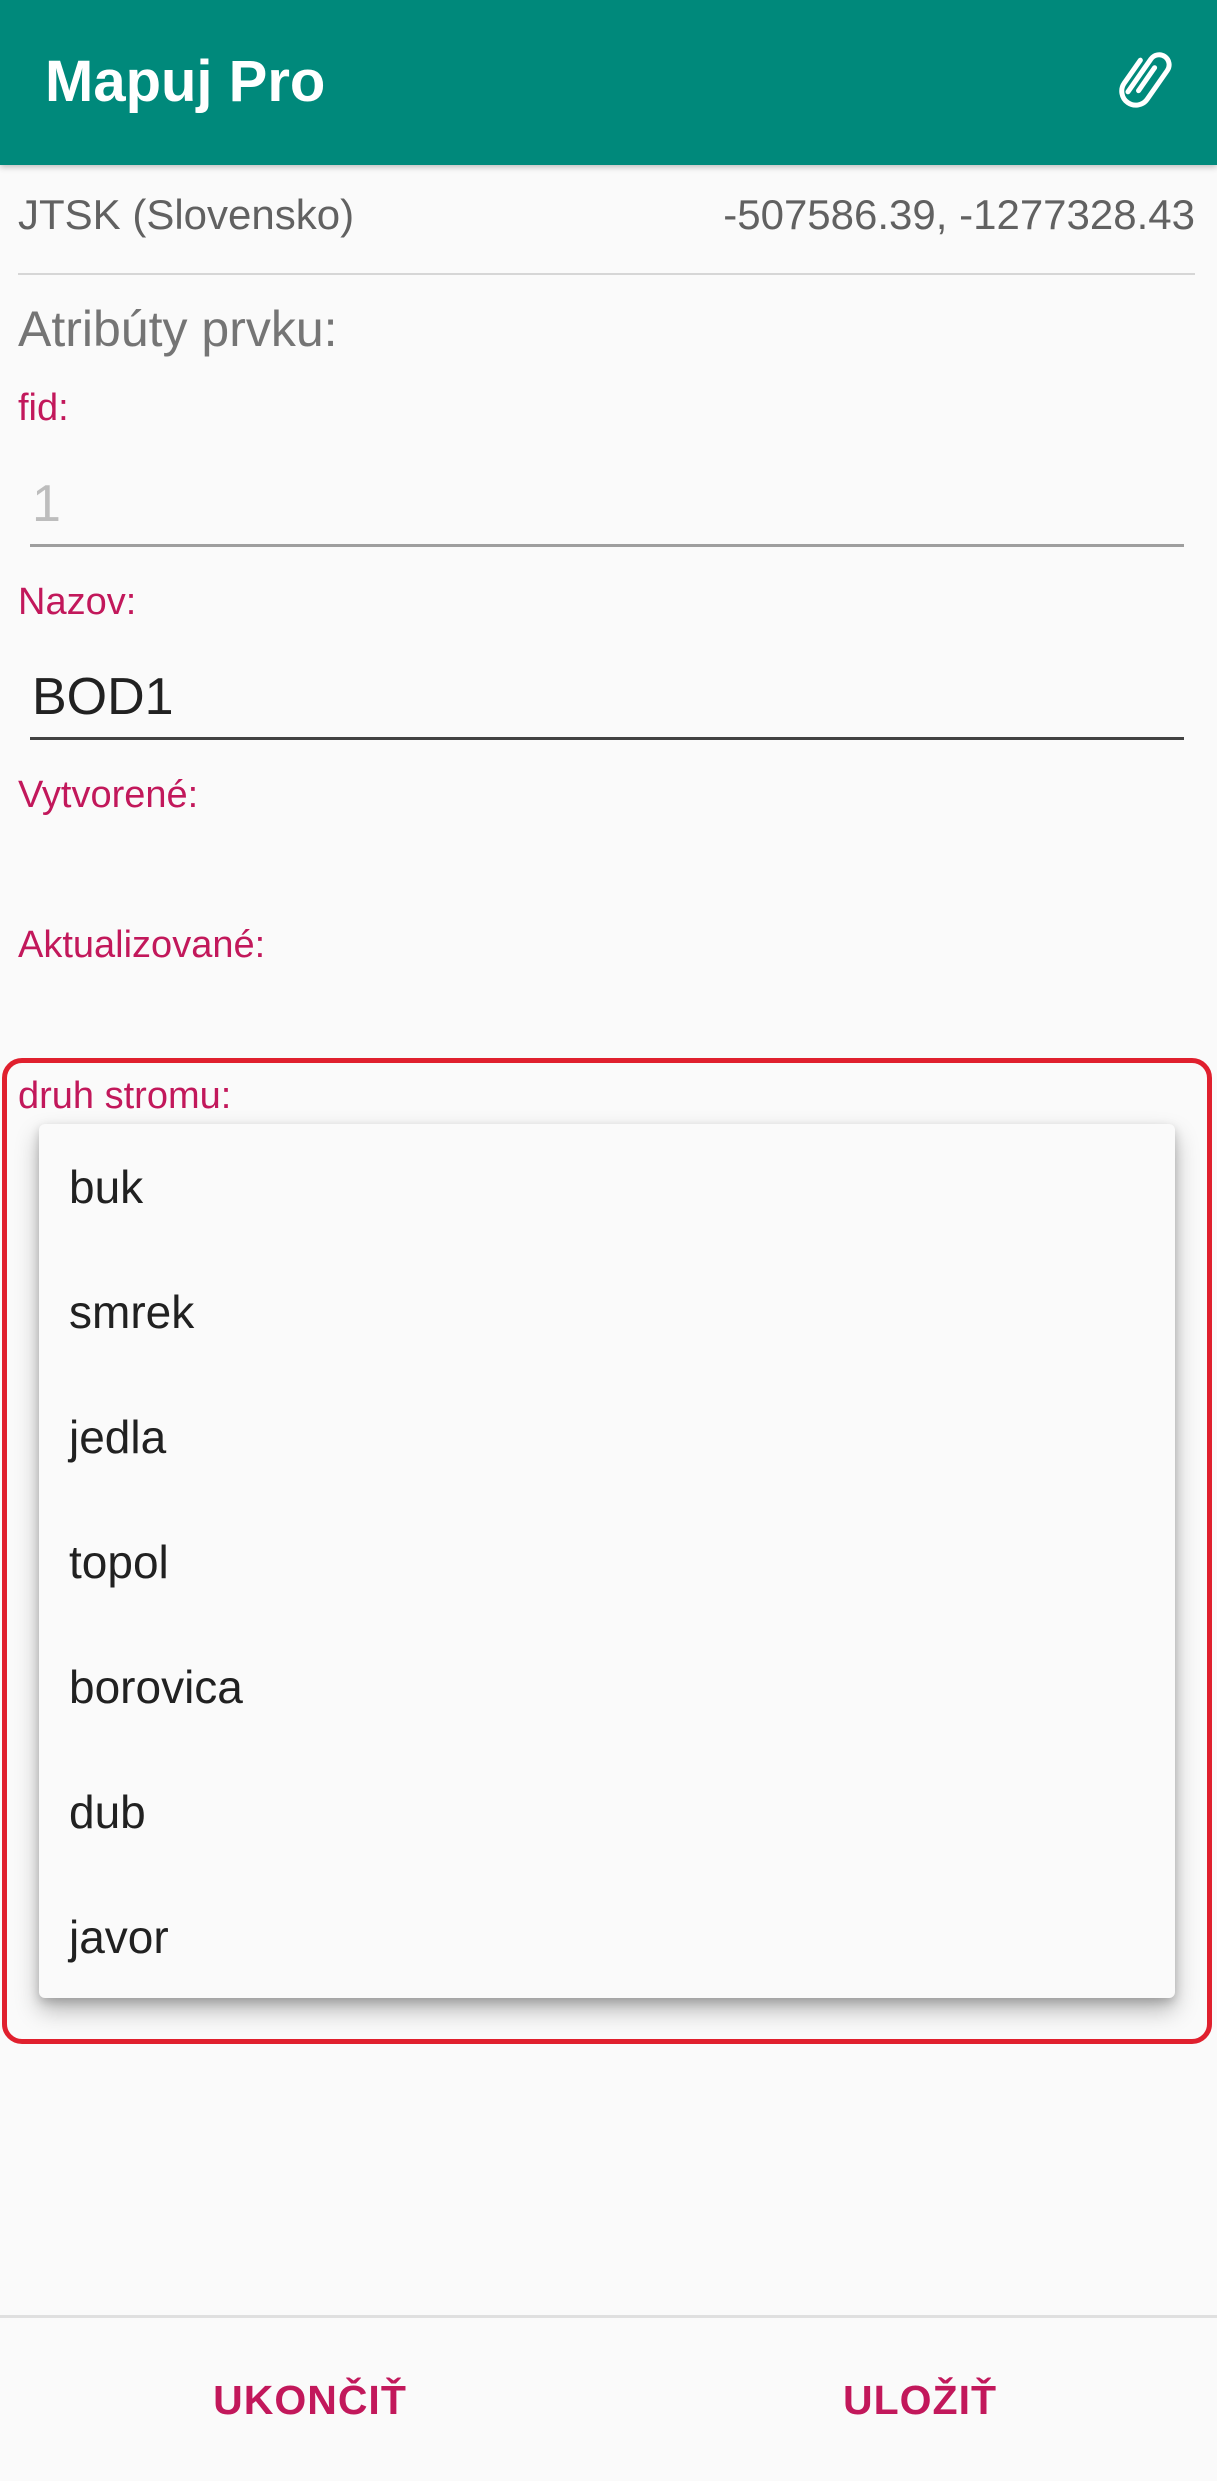 This screenshot has width=1217, height=2481. Describe the element at coordinates (608, 2316) in the screenshot. I see `bottom-divider` at that location.